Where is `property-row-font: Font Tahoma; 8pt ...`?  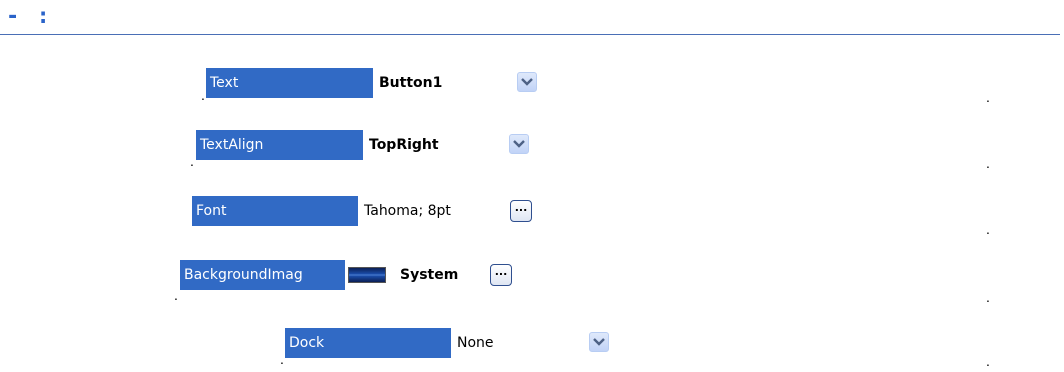 property-row-font: Font Tahoma; 8pt ... is located at coordinates (364, 211).